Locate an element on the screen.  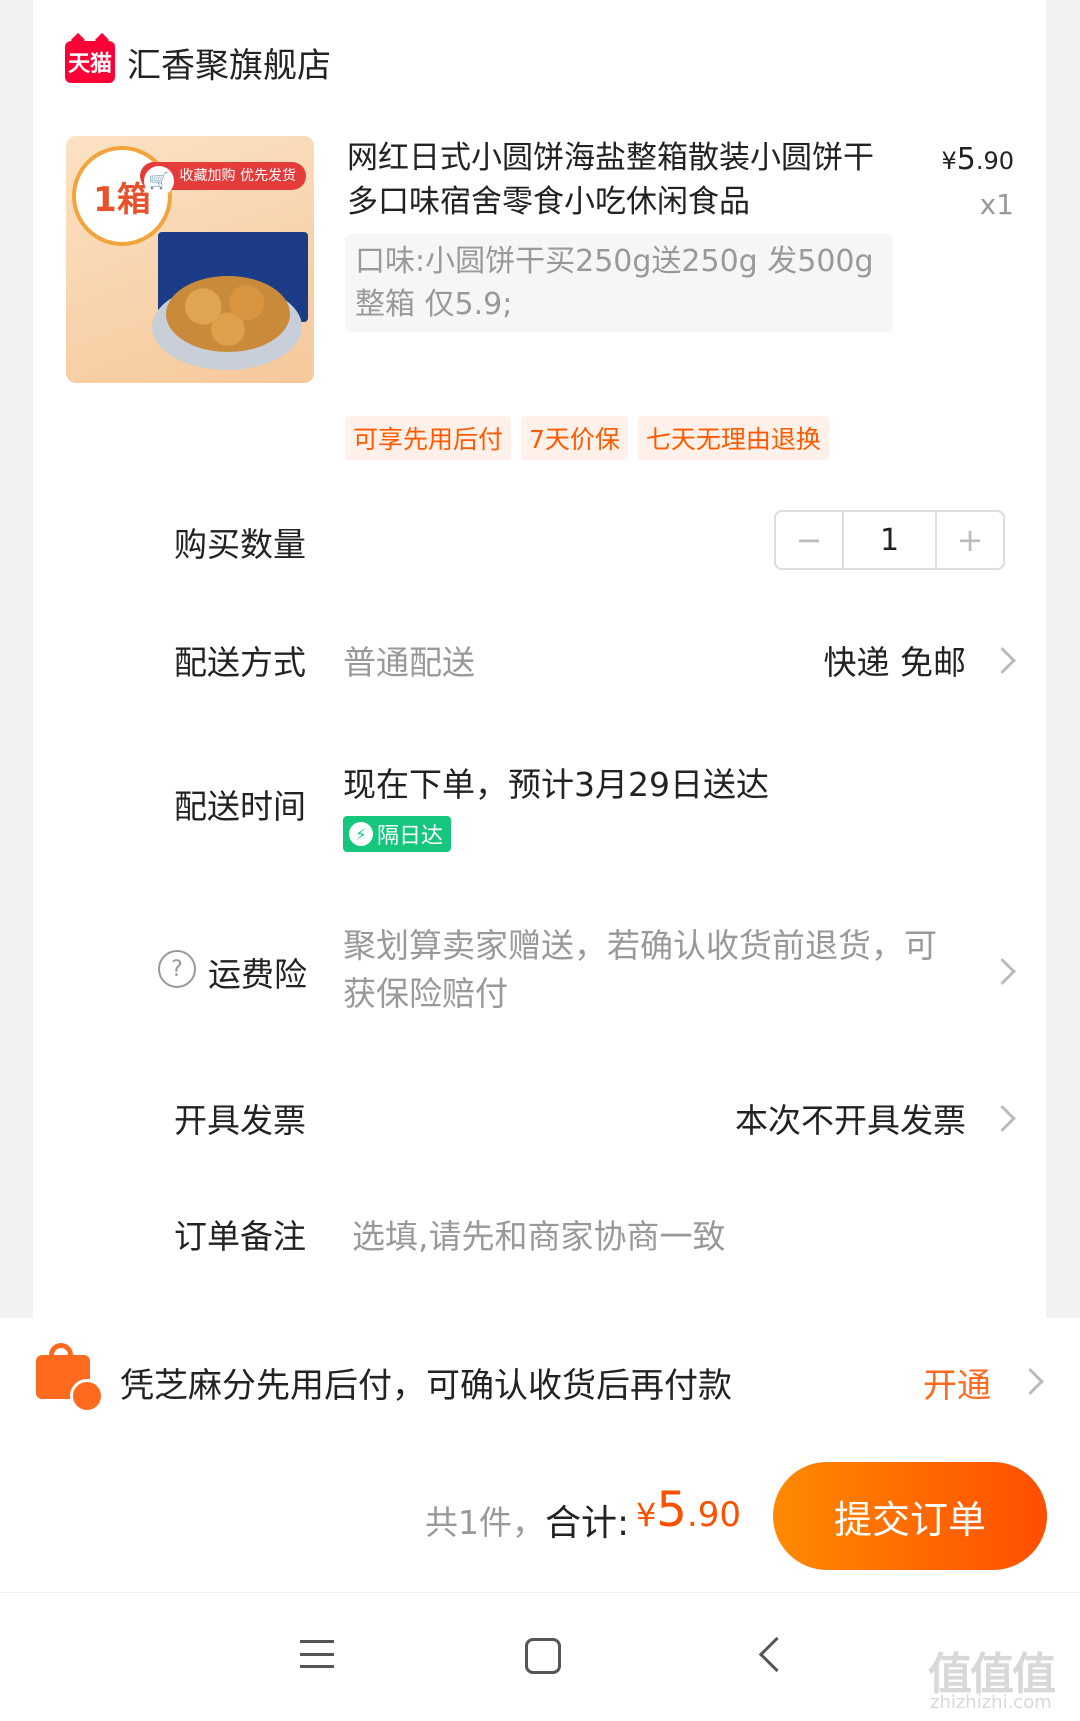
total-amount: ¥5.90 is located at coordinates (688, 1510).